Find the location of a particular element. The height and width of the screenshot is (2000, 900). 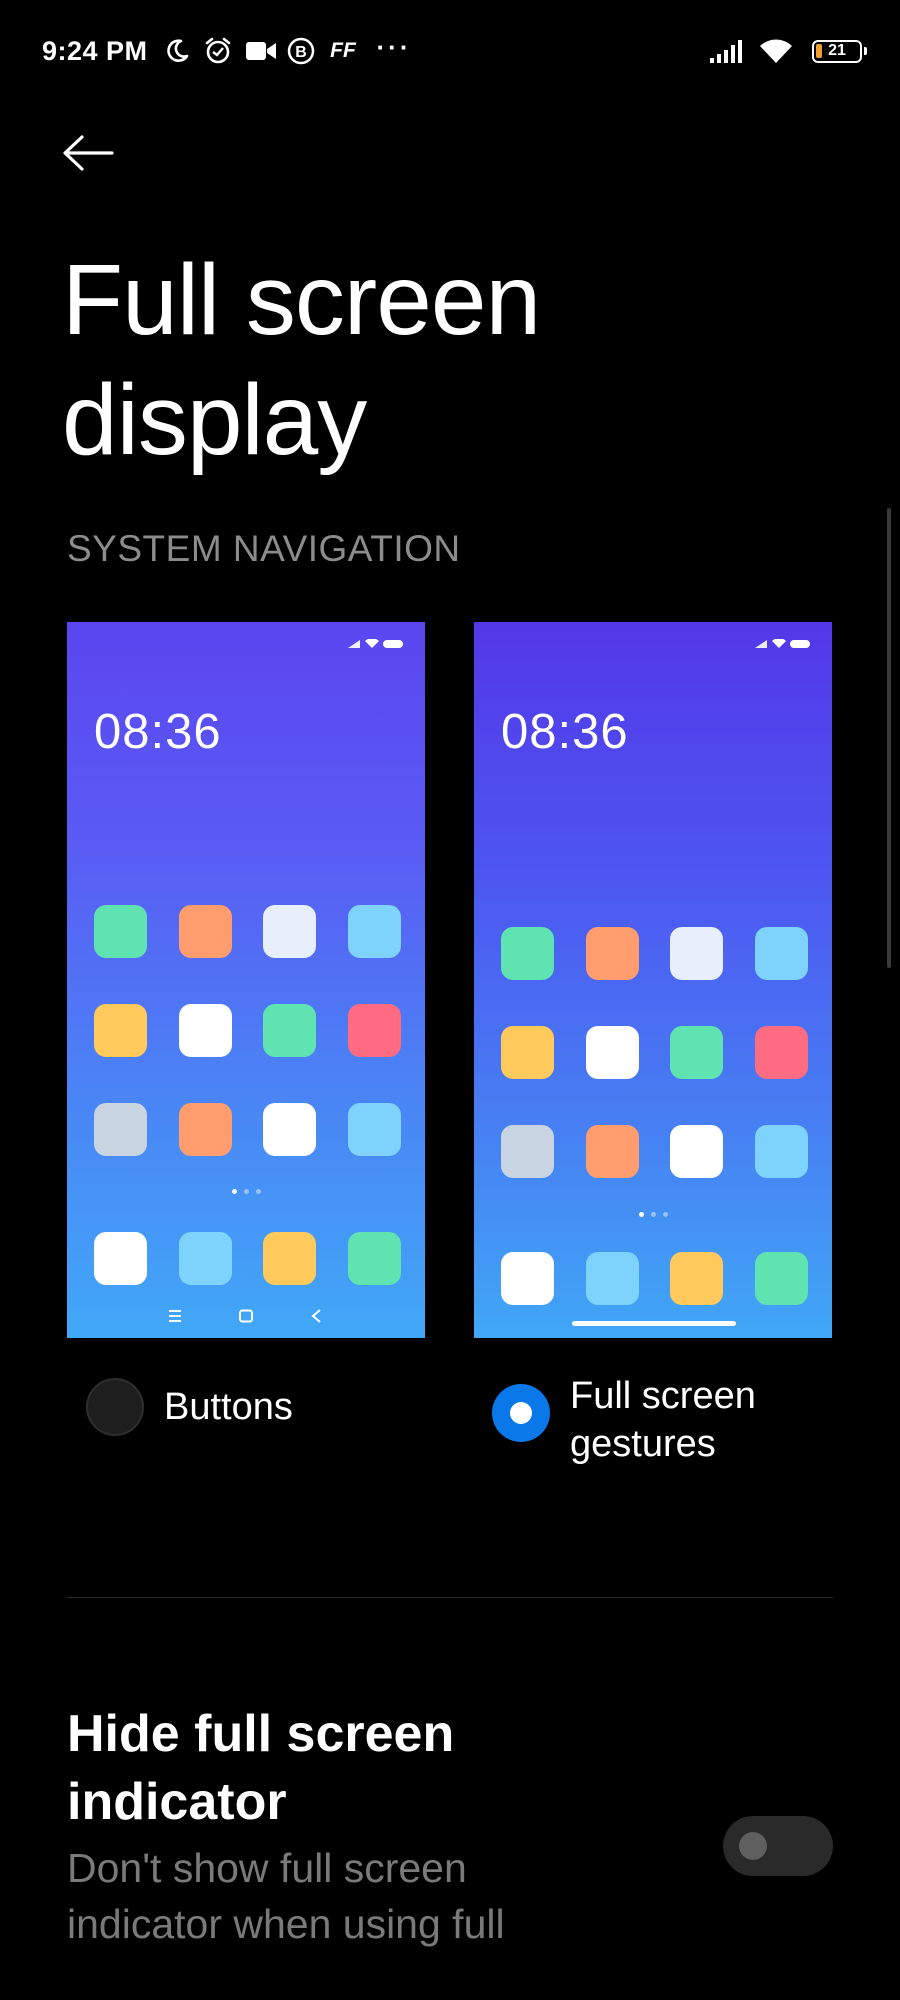

svg-text: B is located at coordinates (301, 52).